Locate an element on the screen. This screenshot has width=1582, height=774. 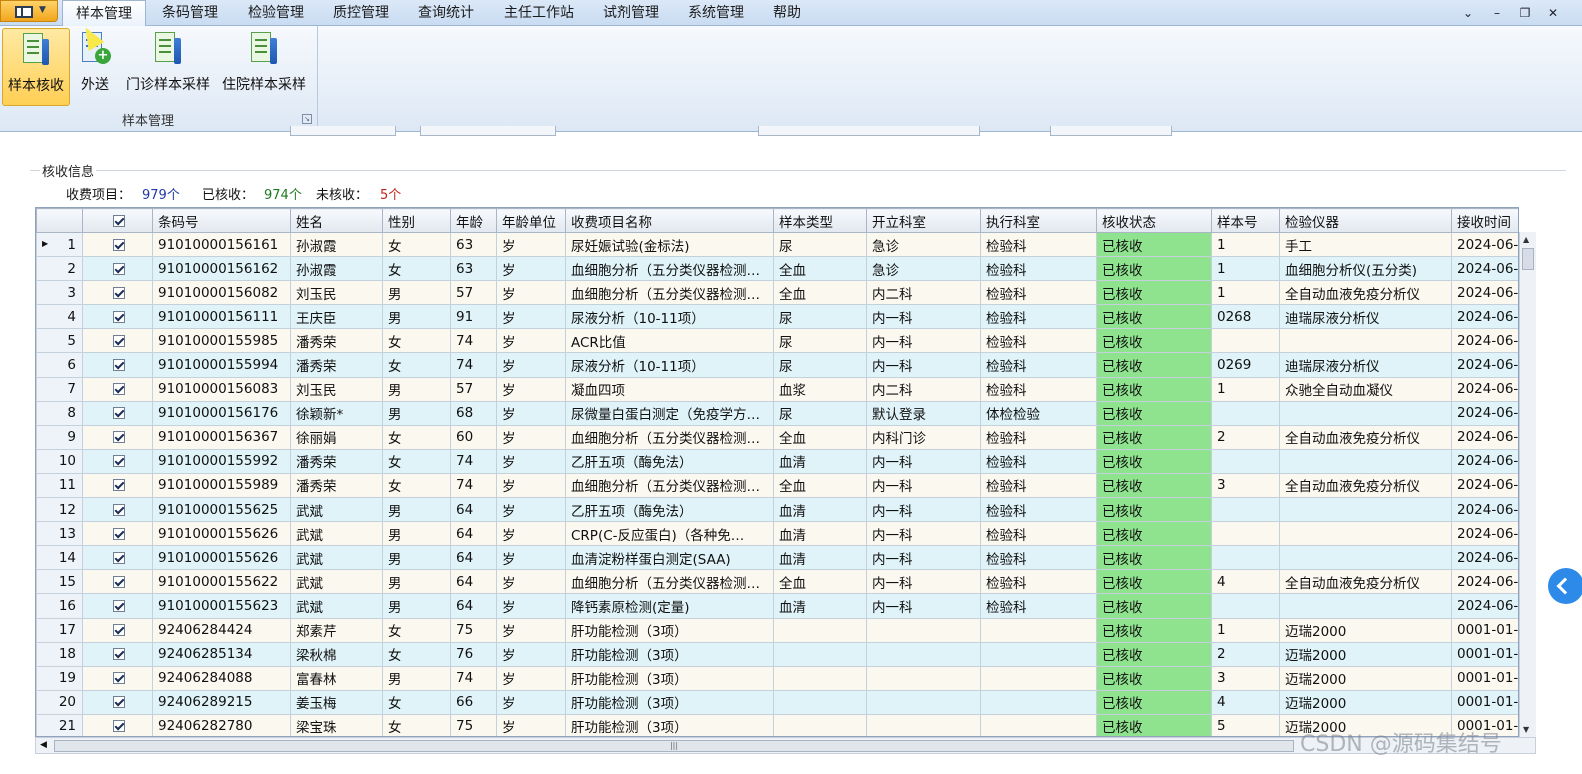
cell-name: 姜玉梅 is located at coordinates (336, 702).